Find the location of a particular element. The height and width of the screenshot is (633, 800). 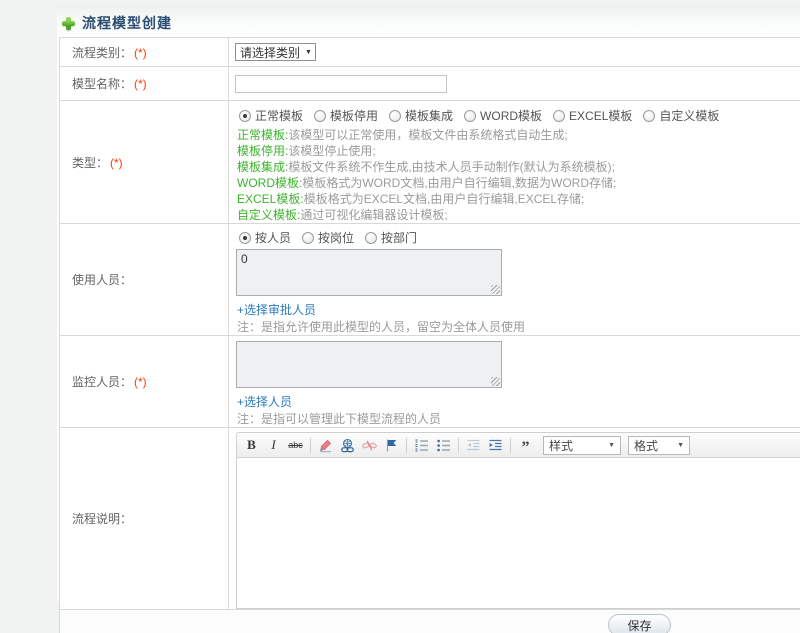

type-radio-group: 正常模板 模板停用 模板集成 WORD模板 EXCEL模板 自定义模板 is located at coordinates (519, 115).